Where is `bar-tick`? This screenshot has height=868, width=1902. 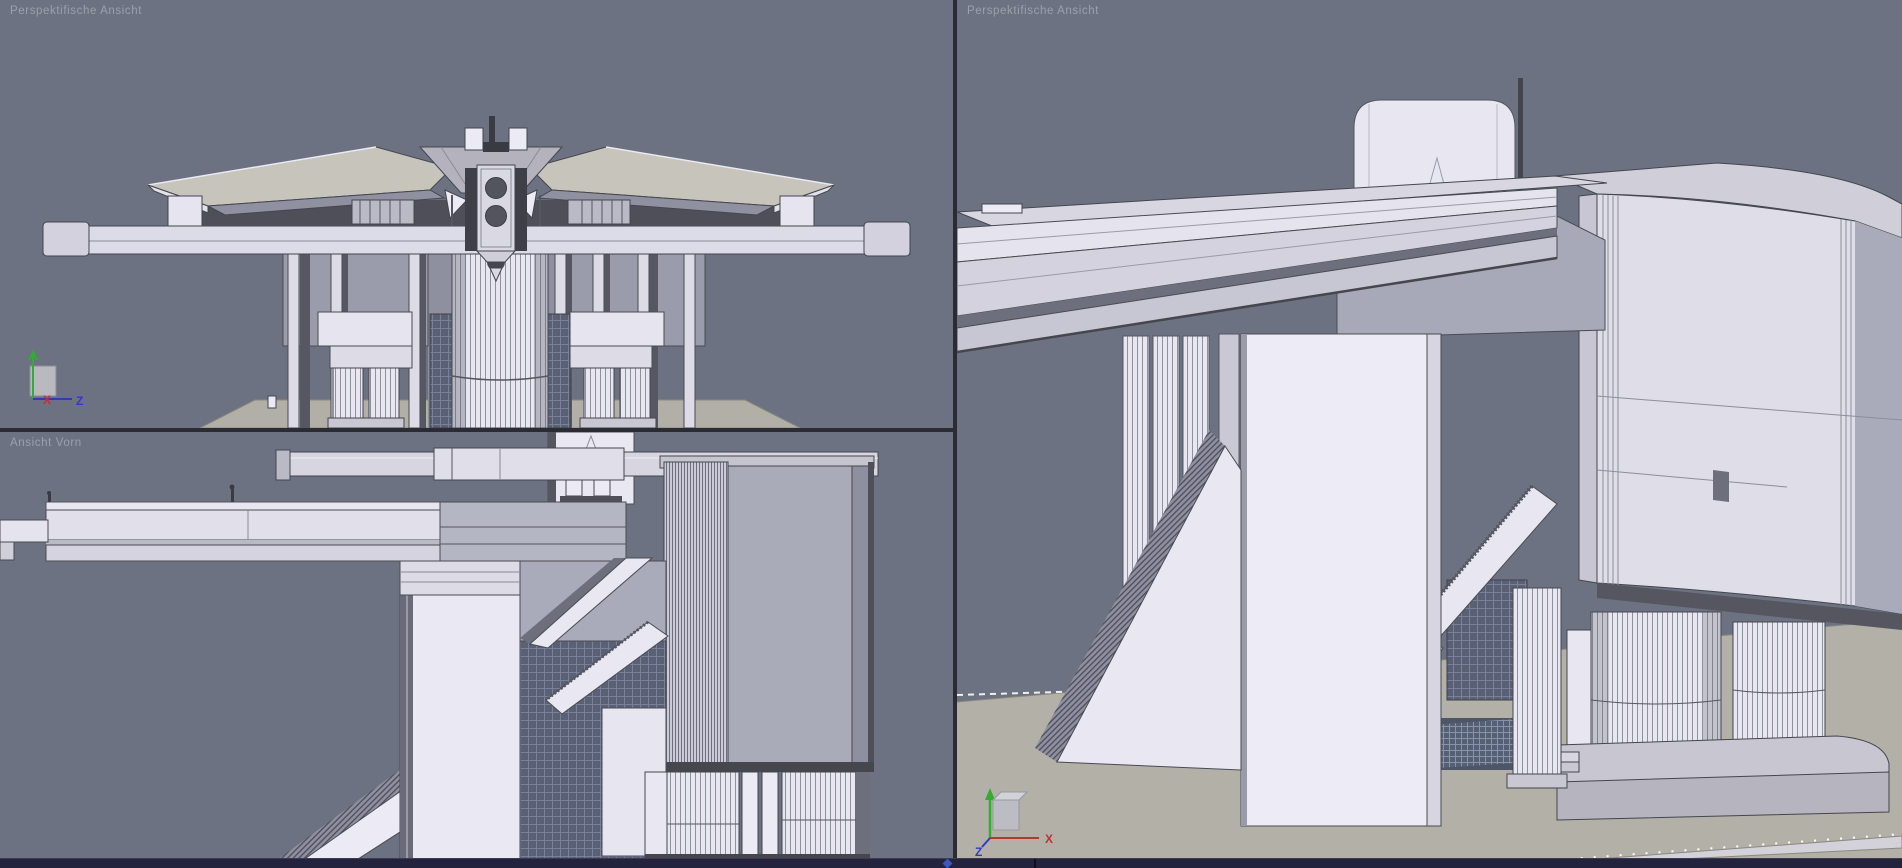 bar-tick is located at coordinates (1035, 863).